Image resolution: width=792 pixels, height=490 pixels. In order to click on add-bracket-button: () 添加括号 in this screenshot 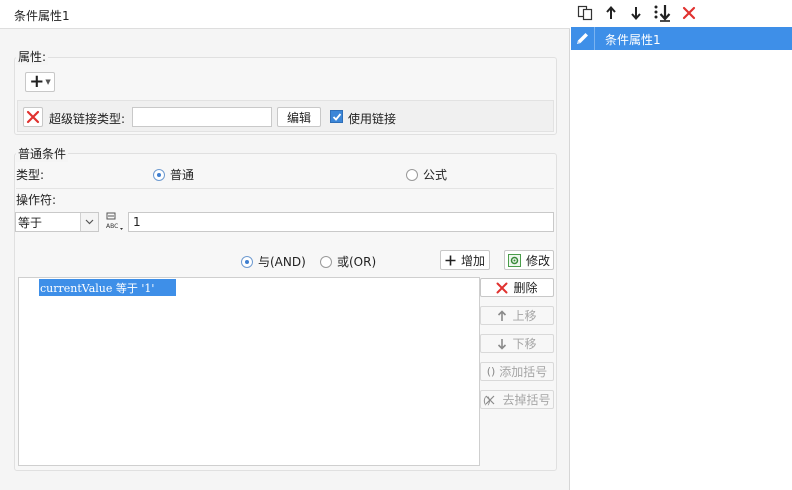, I will do `click(517, 371)`.